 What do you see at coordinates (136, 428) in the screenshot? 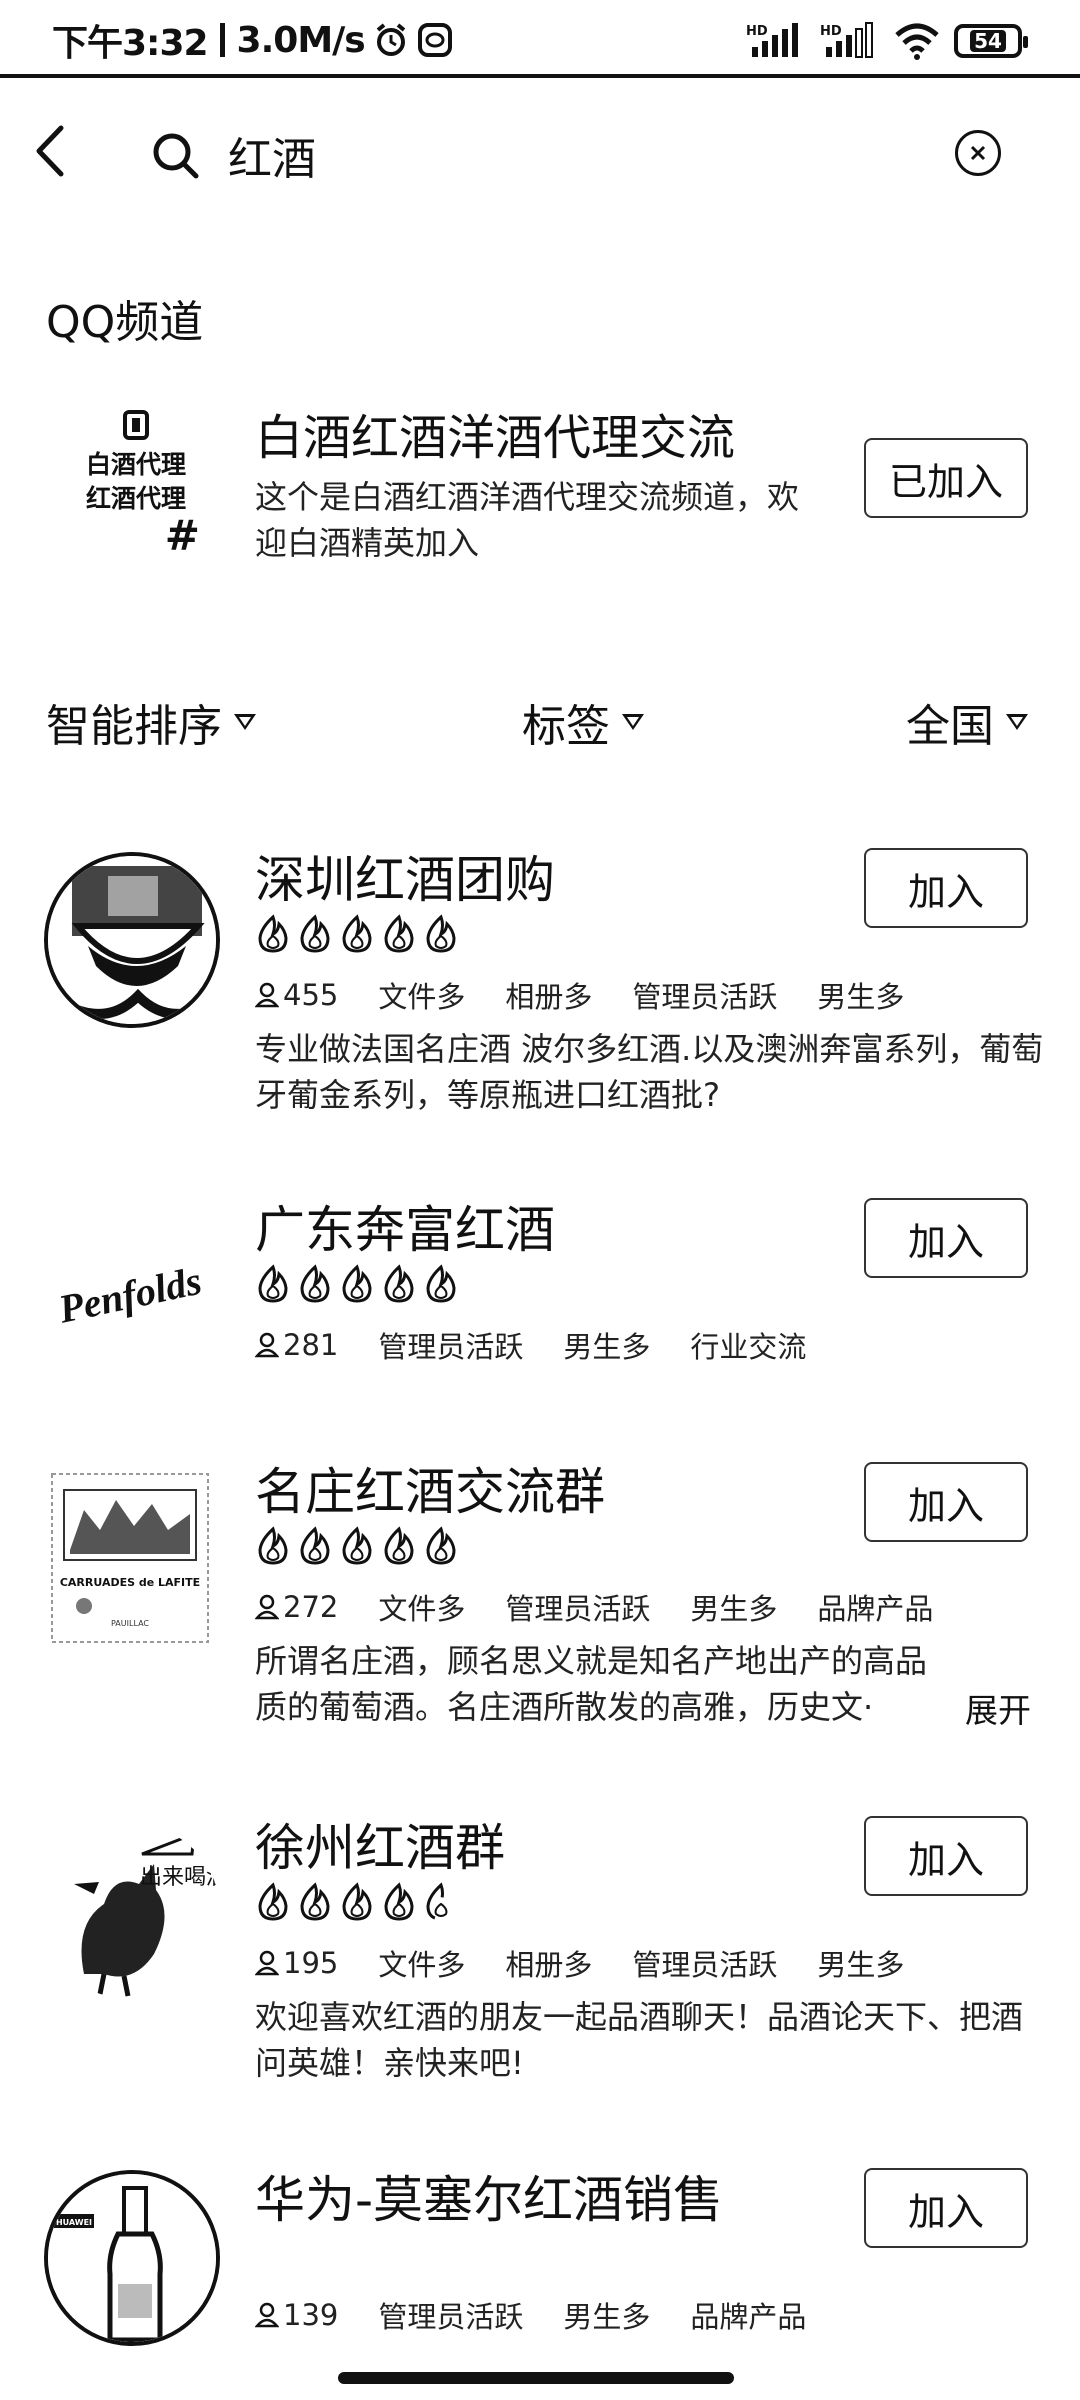
I see `channel-logo-mark` at bounding box center [136, 428].